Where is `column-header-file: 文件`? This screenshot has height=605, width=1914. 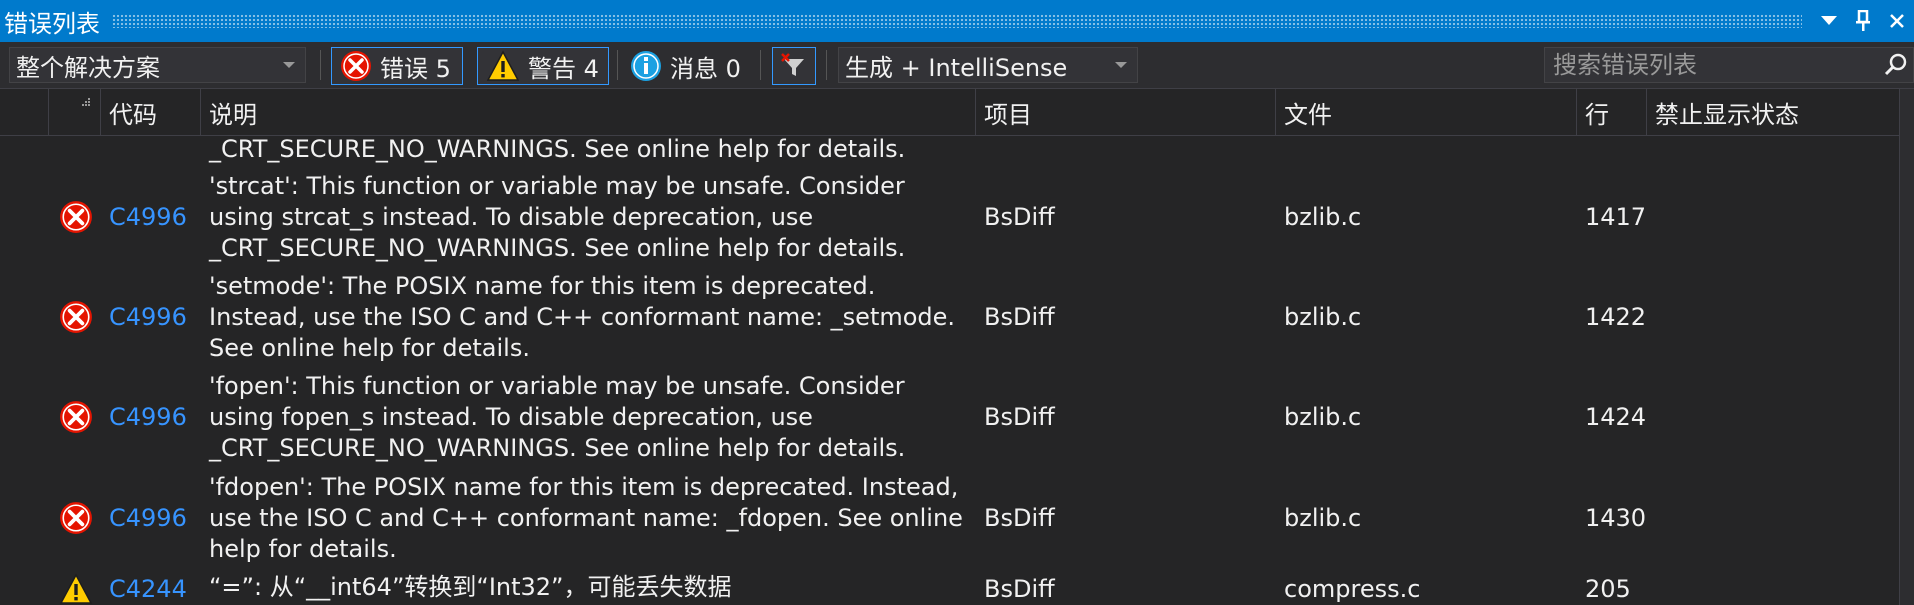
column-header-file: 文件 is located at coordinates (1426, 112).